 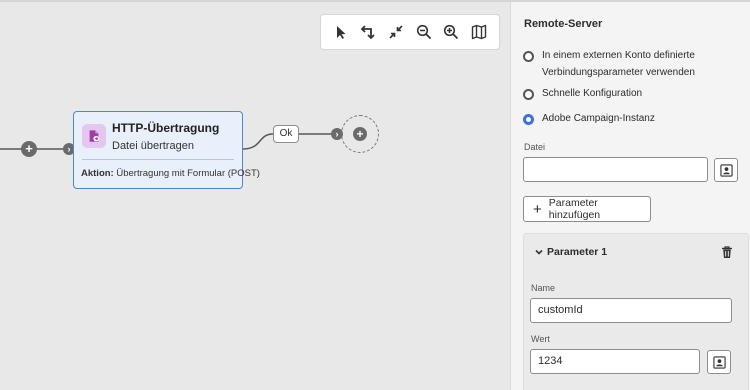 What do you see at coordinates (153, 146) in the screenshot?
I see `activity-subtitle: Datei übertragen` at bounding box center [153, 146].